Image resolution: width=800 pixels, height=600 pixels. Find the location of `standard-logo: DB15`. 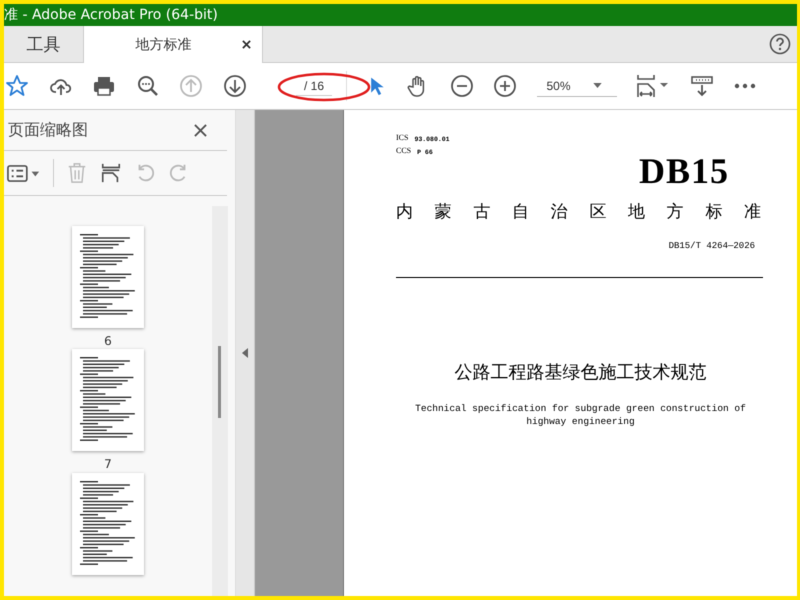

standard-logo: DB15 is located at coordinates (683, 171).